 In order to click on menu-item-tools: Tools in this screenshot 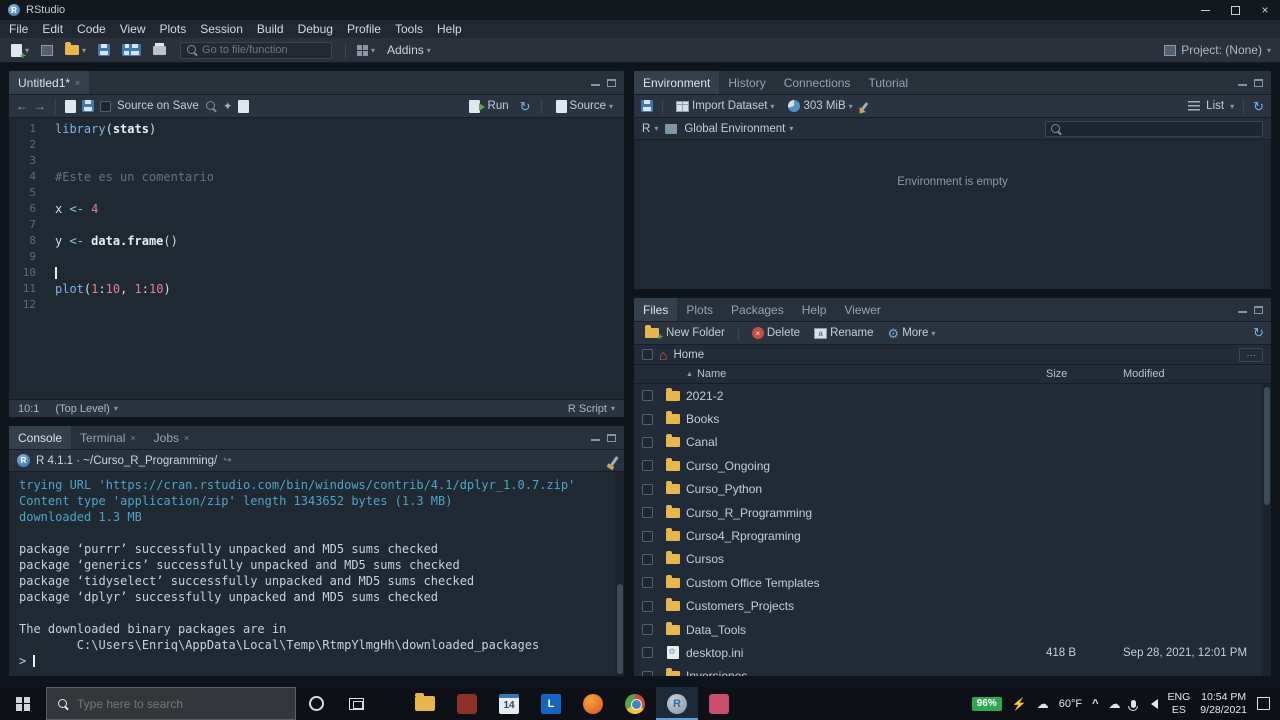, I will do `click(409, 29)`.